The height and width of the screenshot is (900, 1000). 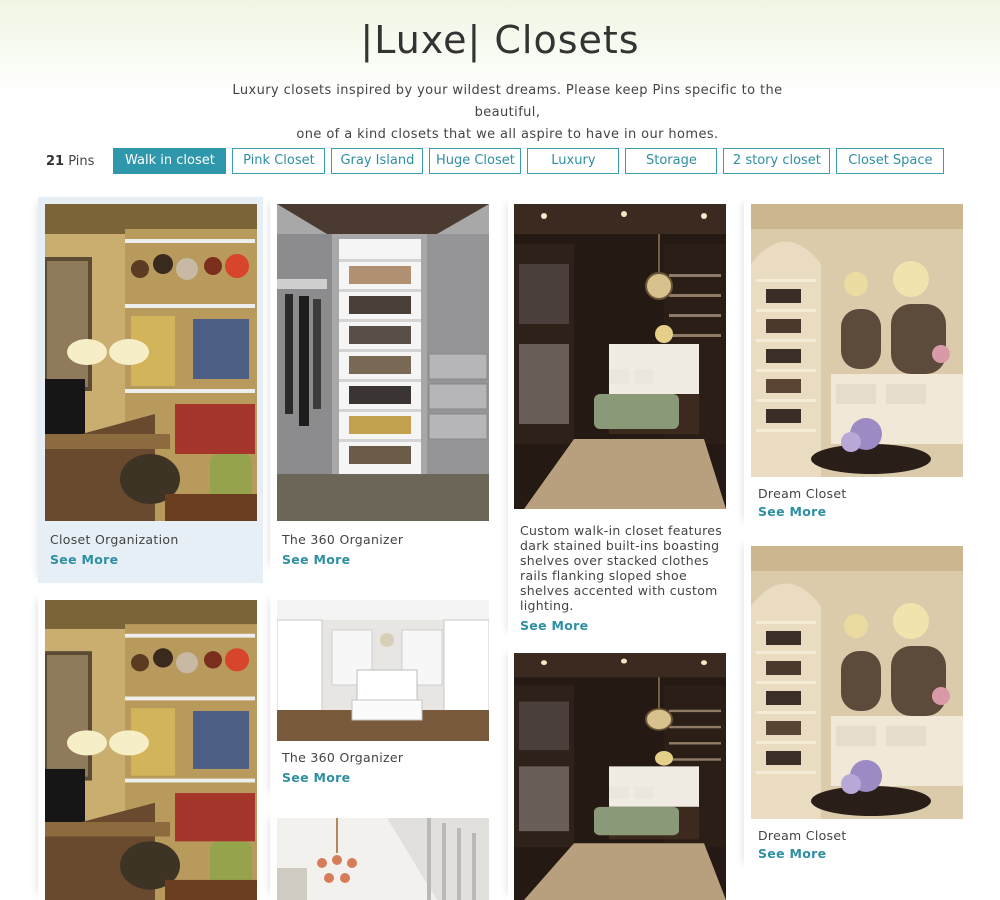 What do you see at coordinates (383, 362) in the screenshot?
I see `pin-image-rotating-shoe-tower` at bounding box center [383, 362].